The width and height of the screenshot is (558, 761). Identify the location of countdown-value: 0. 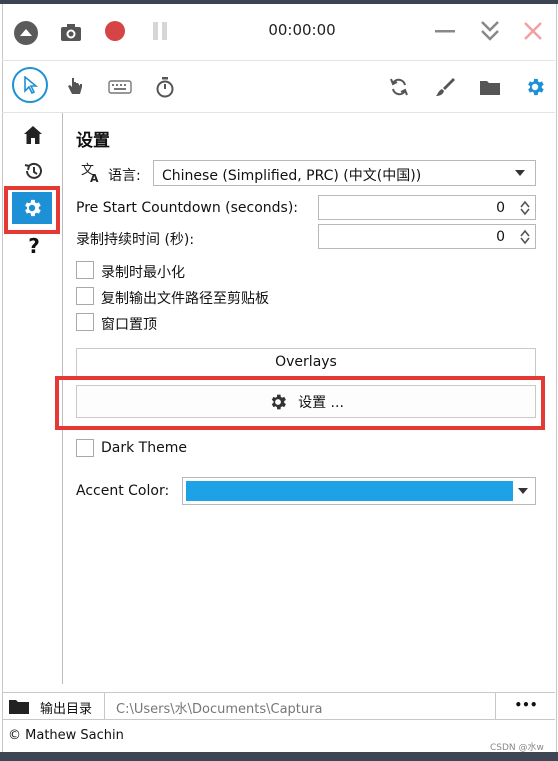
(500, 208).